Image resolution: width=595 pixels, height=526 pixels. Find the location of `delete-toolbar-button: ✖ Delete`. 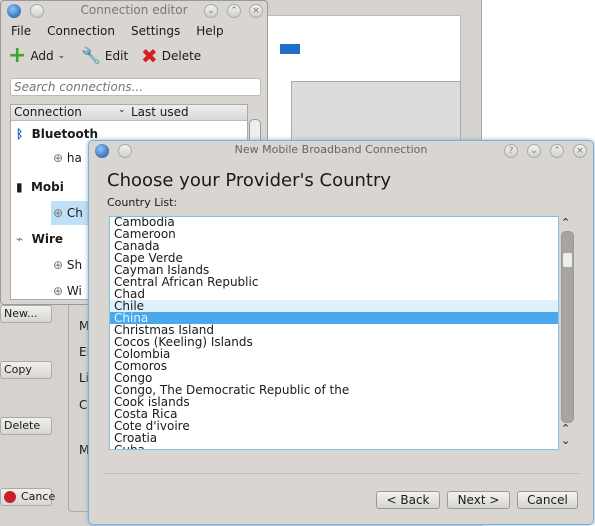

delete-toolbar-button: ✖ Delete is located at coordinates (171, 56).